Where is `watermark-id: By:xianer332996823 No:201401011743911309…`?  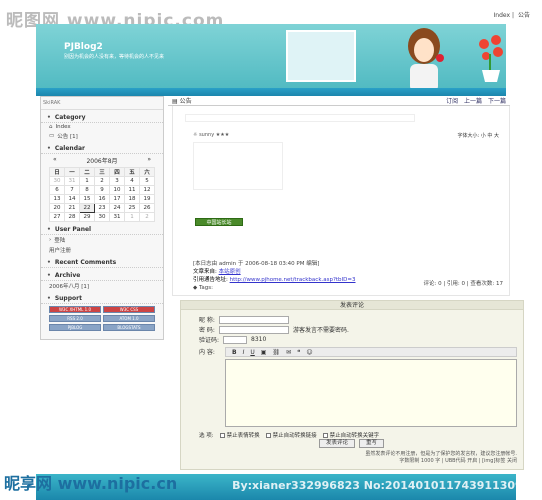 watermark-id: By:xianer332996823 No:201401011743911309… is located at coordinates (385, 485).